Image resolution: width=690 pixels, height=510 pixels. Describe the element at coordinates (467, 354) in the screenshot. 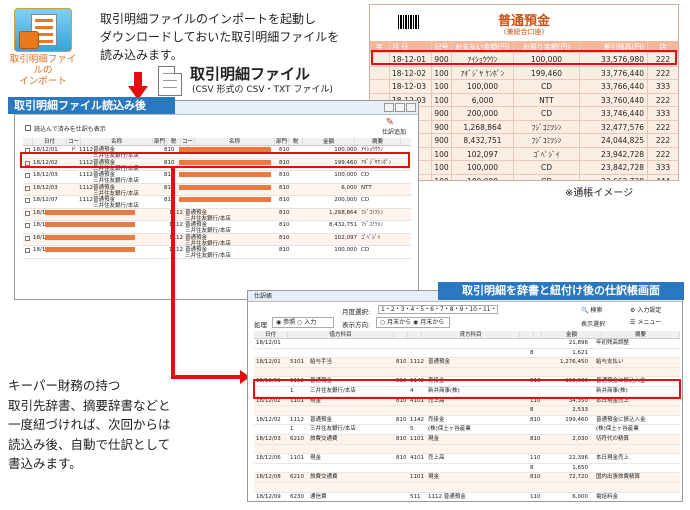

I see `table-row: 8 1,621` at that location.